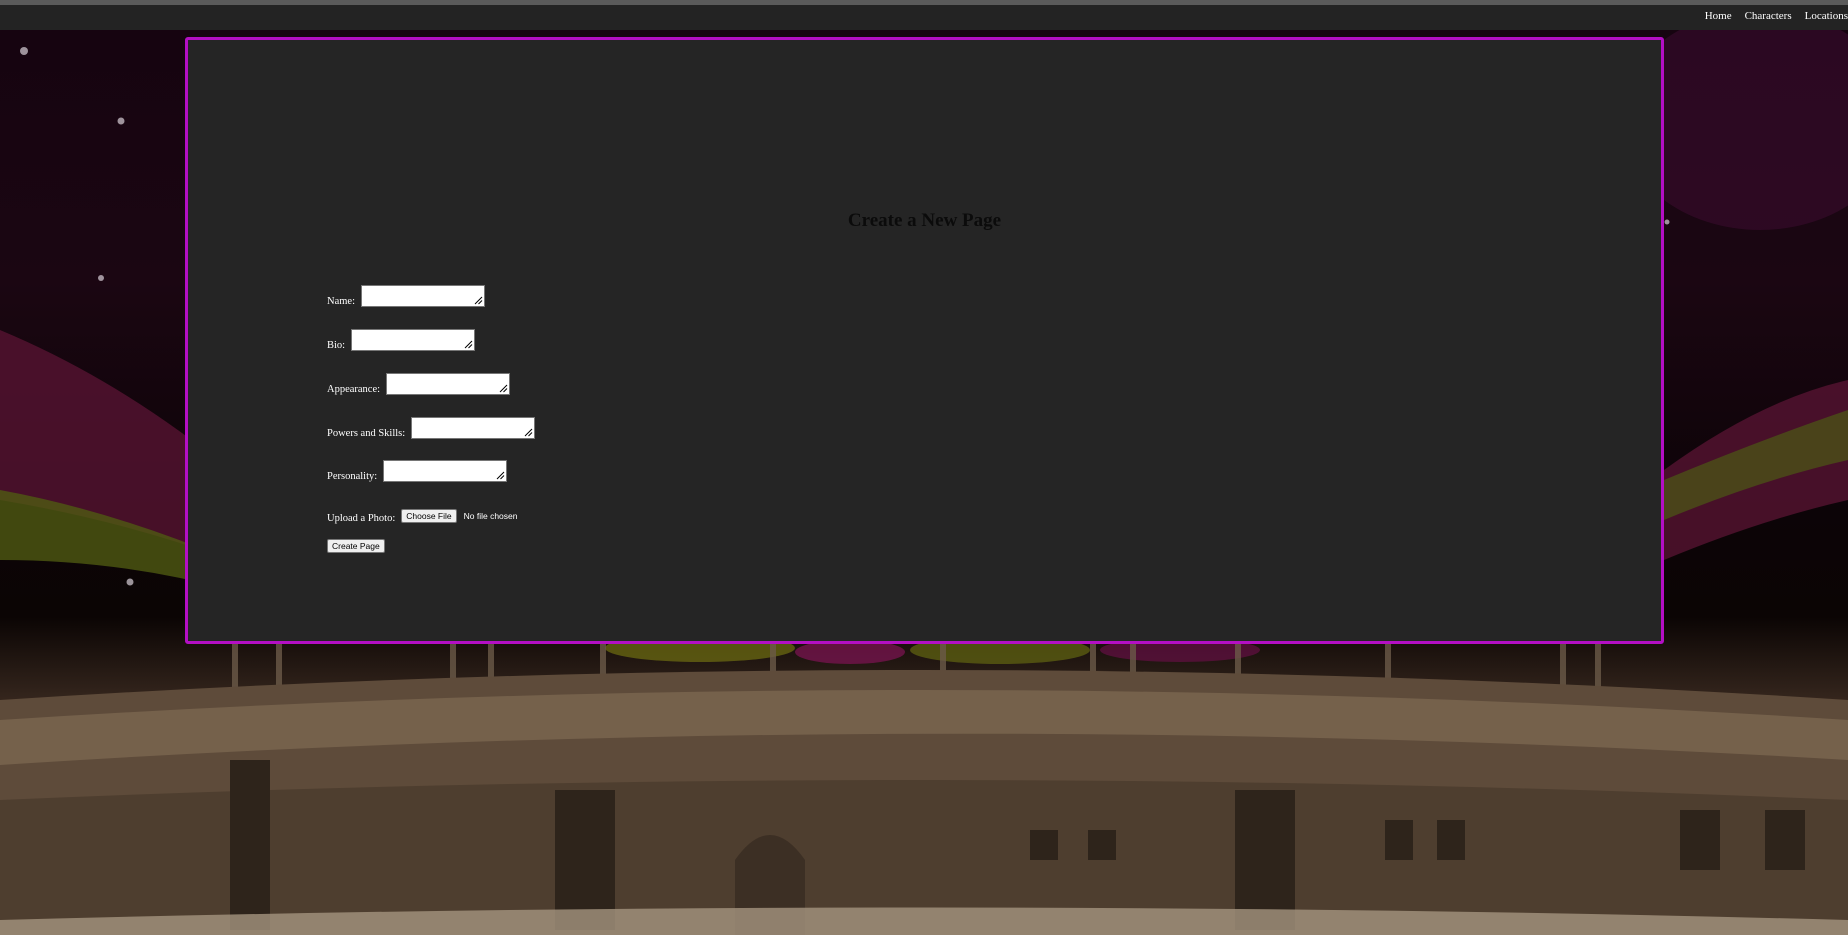  Describe the element at coordinates (354, 389) in the screenshot. I see `appearance-label: Appearance:` at that location.